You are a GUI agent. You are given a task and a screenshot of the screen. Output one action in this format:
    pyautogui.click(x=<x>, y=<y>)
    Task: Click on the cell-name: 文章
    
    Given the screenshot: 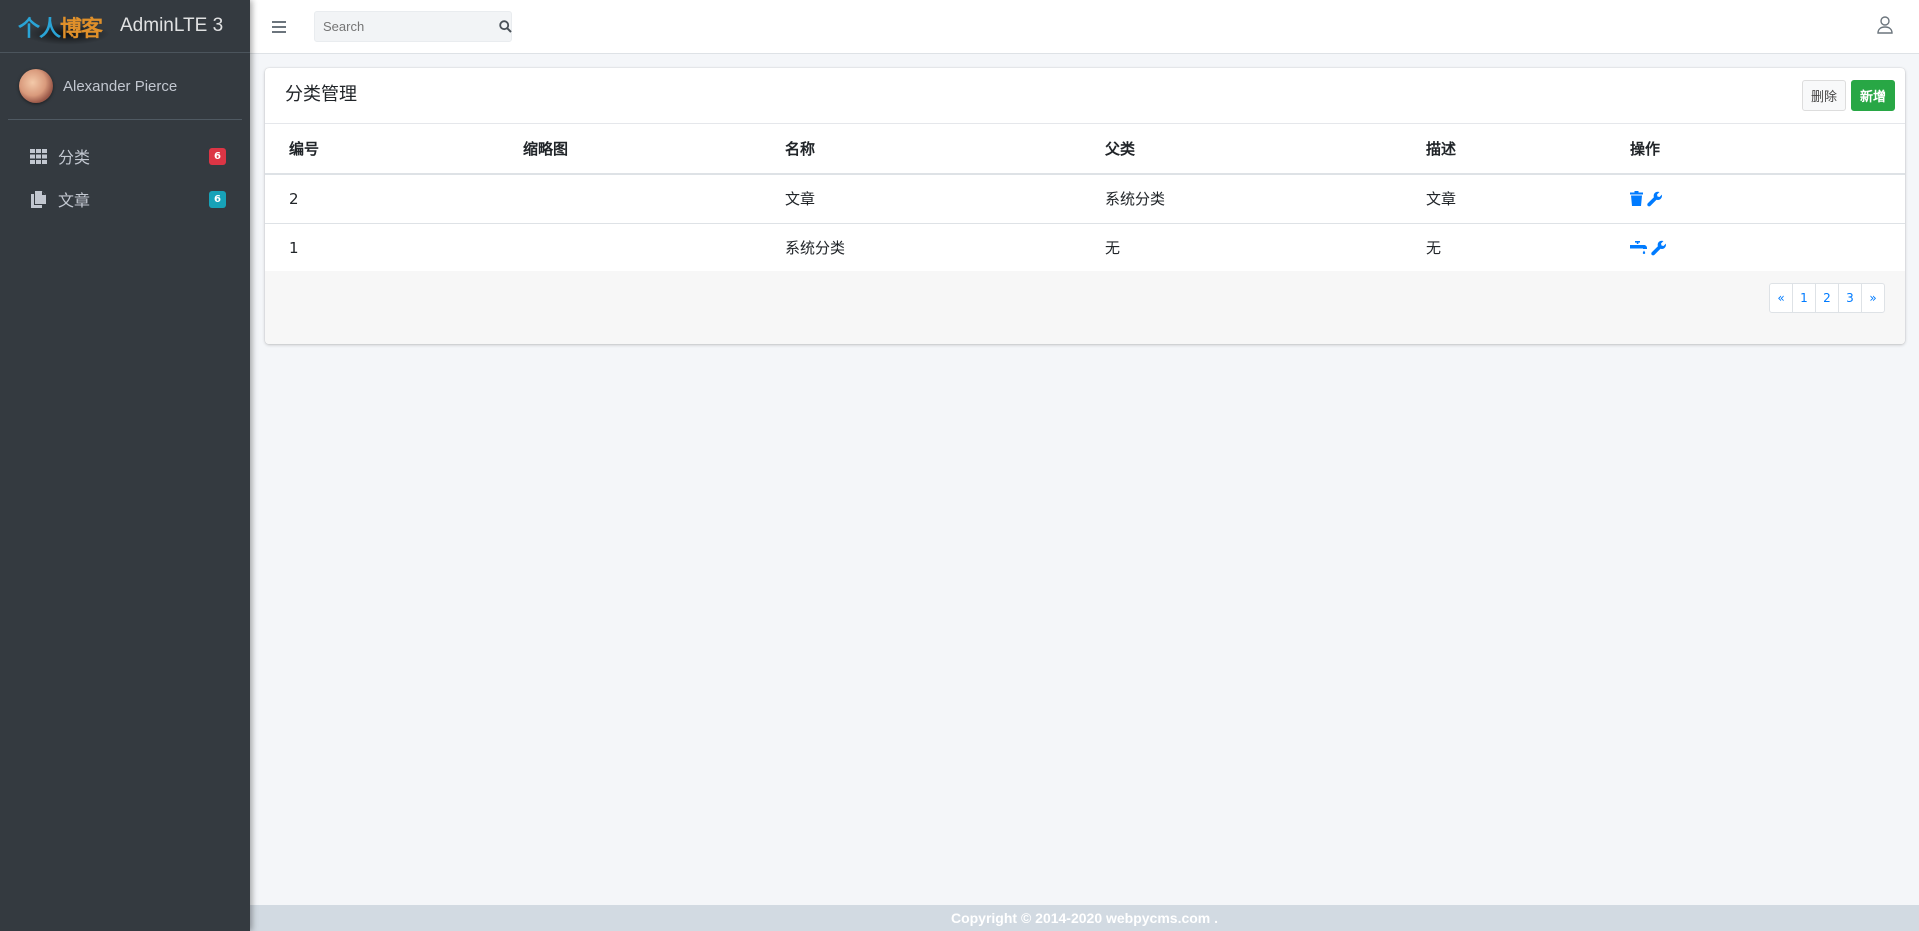 What is the action you would take?
    pyautogui.click(x=921, y=199)
    